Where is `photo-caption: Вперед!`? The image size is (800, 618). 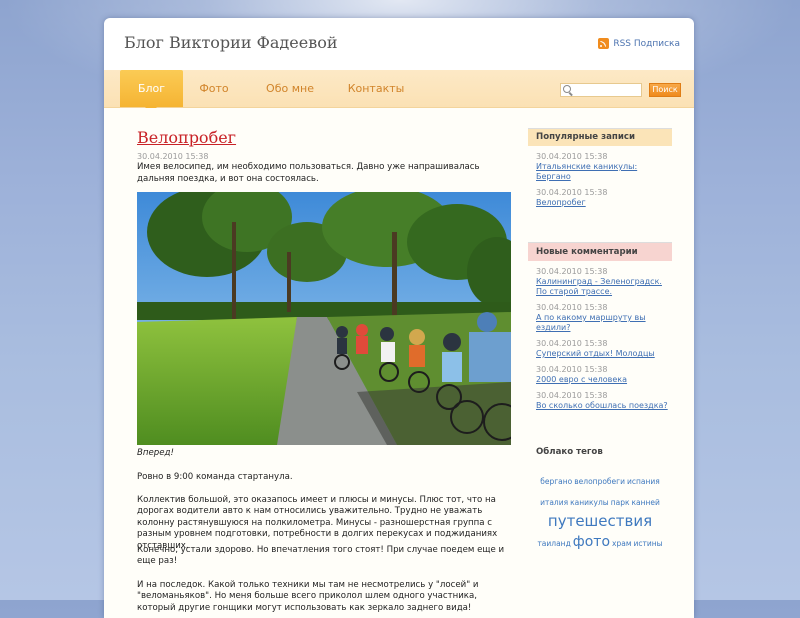
photo-caption: Вперед! is located at coordinates (155, 453).